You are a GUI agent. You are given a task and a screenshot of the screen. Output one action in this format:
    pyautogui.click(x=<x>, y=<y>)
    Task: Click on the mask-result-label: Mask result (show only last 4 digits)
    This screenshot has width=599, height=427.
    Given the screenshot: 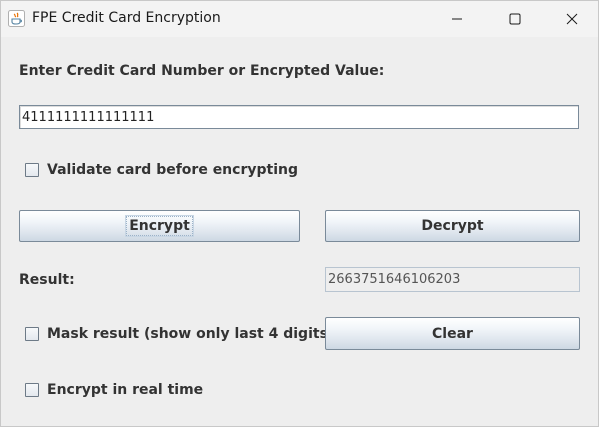 What is the action you would take?
    pyautogui.click(x=190, y=334)
    